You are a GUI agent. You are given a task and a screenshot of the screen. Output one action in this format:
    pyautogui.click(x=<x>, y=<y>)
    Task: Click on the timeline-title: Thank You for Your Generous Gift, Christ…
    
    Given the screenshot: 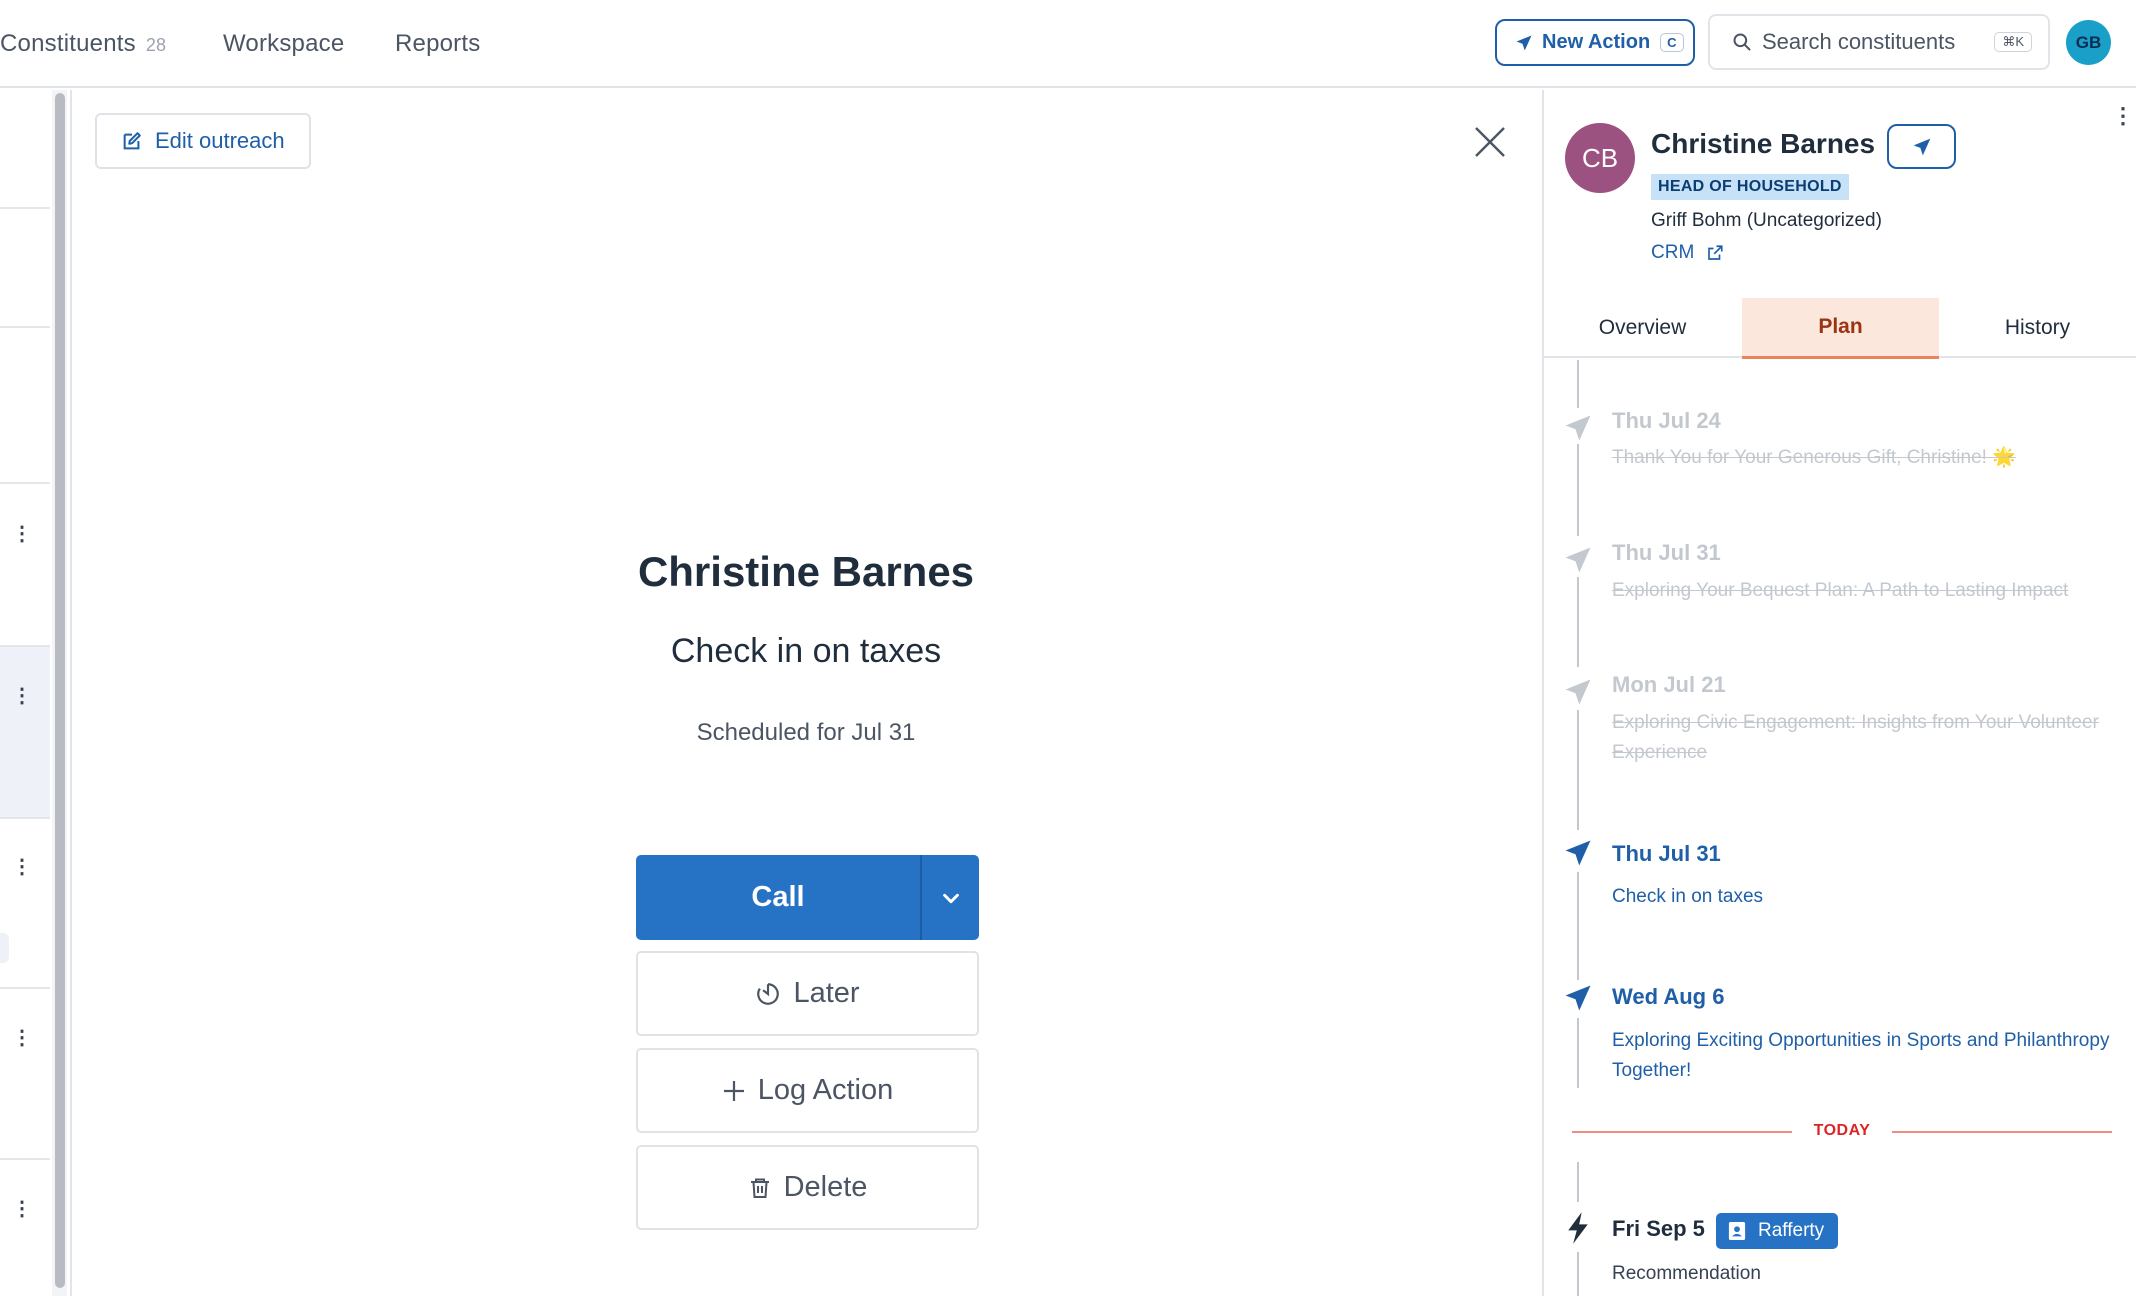 What is the action you would take?
    pyautogui.click(x=1814, y=457)
    